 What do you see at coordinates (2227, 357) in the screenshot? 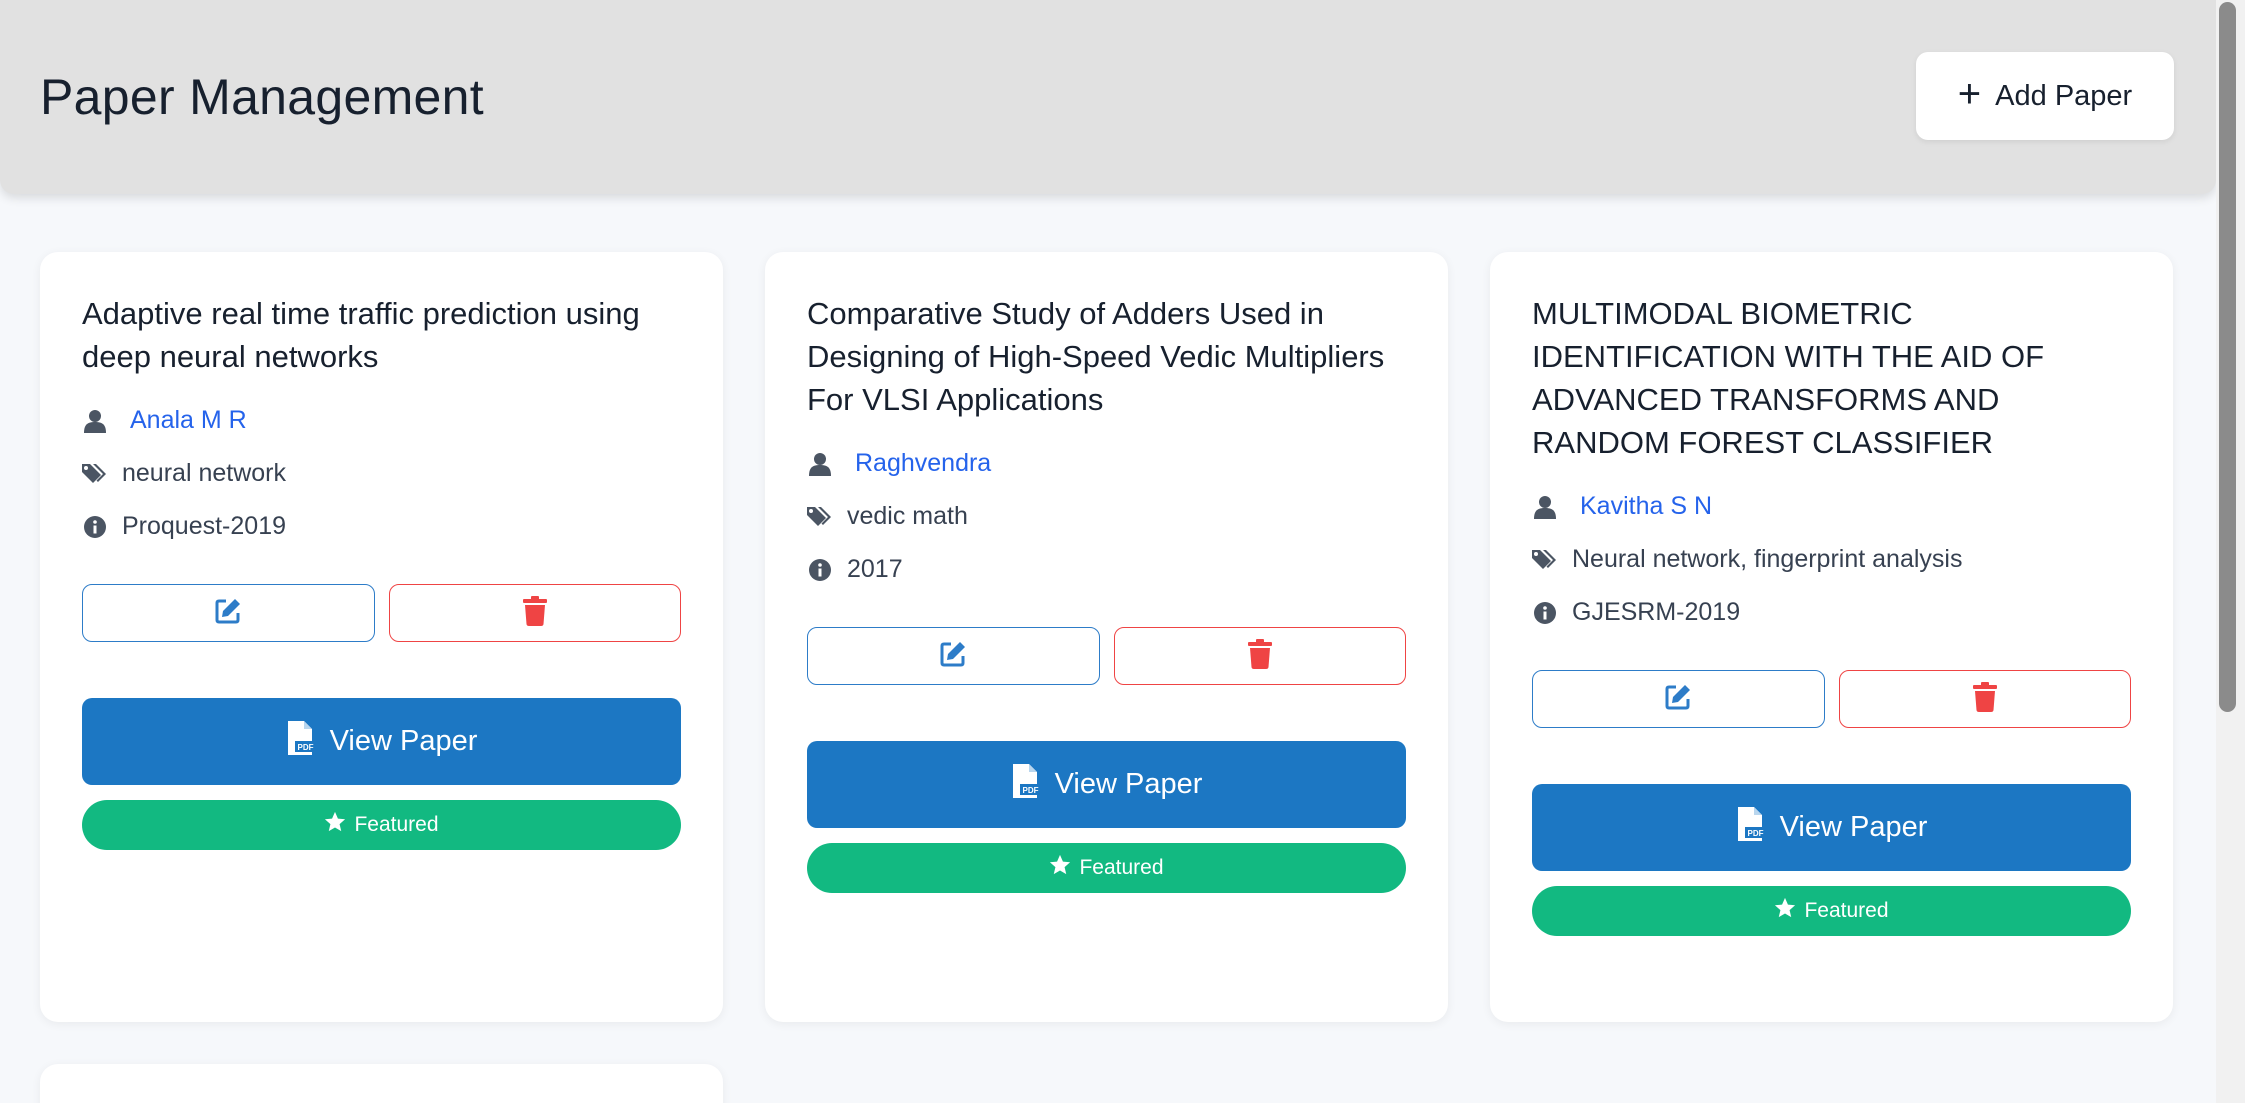
I see `scrollbar-thumb` at bounding box center [2227, 357].